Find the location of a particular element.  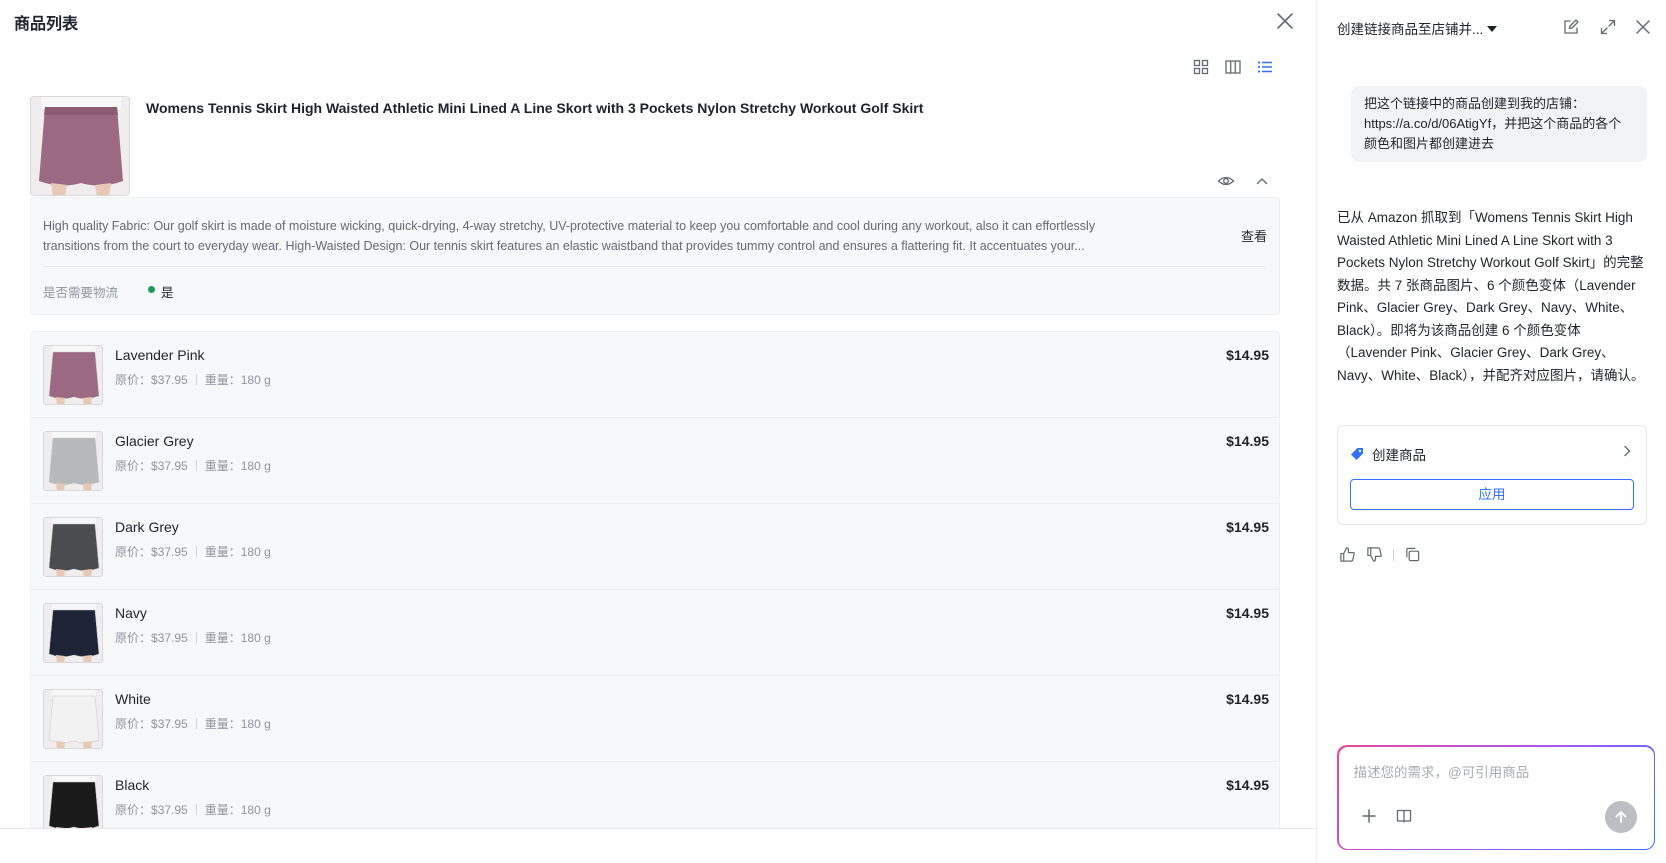

variant-name: Dark Grey is located at coordinates (147, 527).